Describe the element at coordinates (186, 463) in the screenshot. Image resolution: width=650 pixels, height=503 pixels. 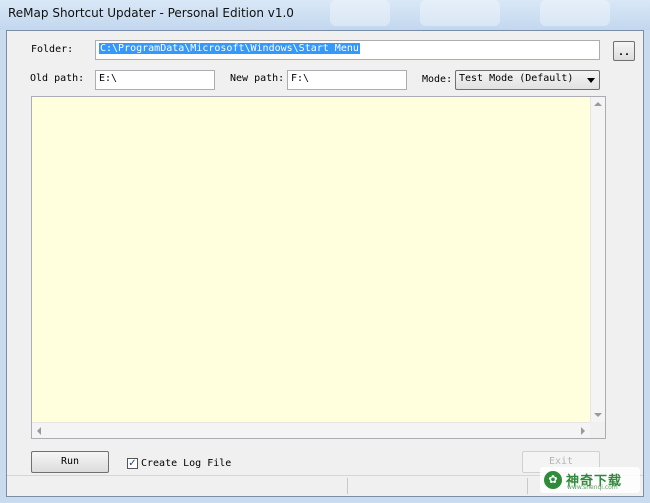
I see `create-log-label: Create Log File` at that location.